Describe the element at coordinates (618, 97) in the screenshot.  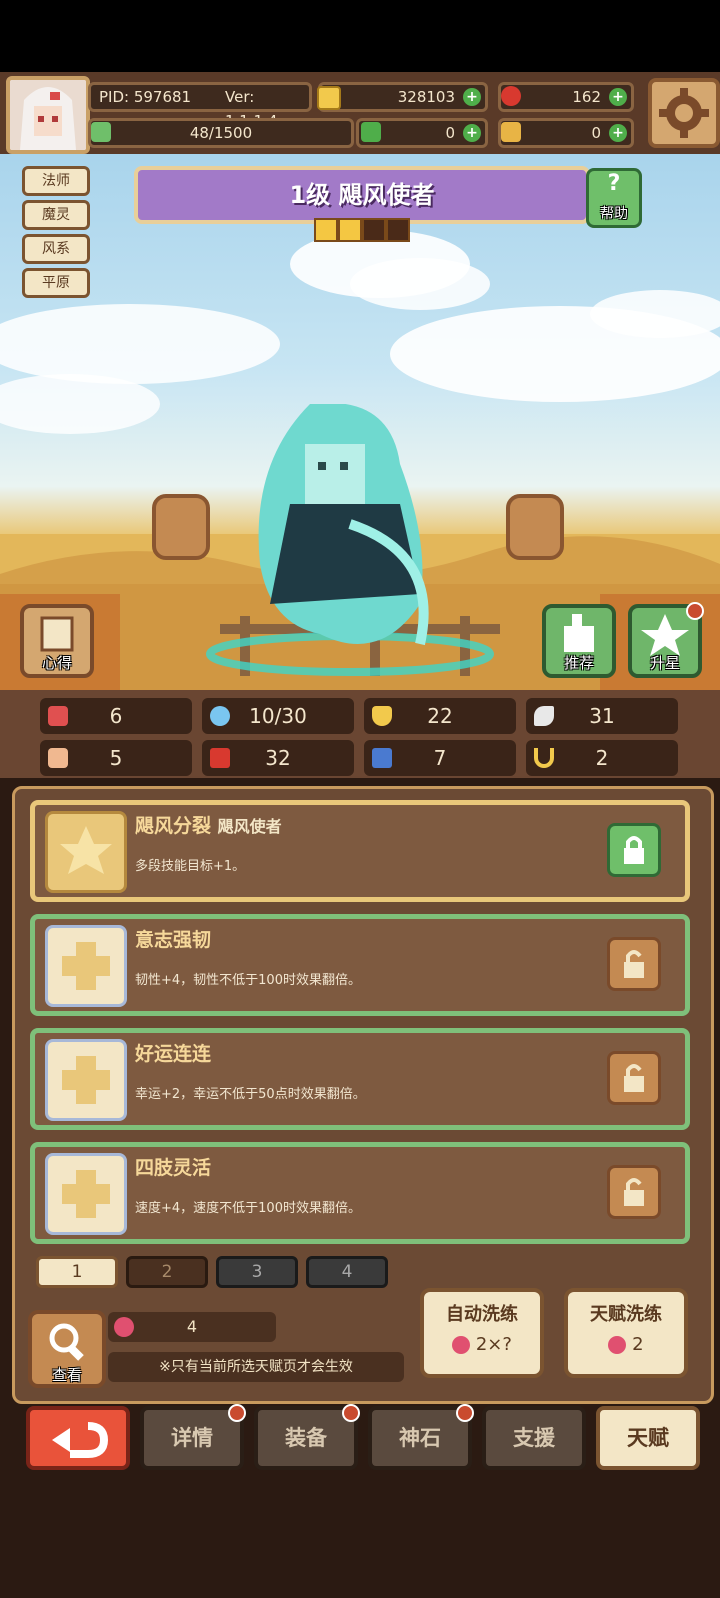
I see `add-gem-button: +` at that location.